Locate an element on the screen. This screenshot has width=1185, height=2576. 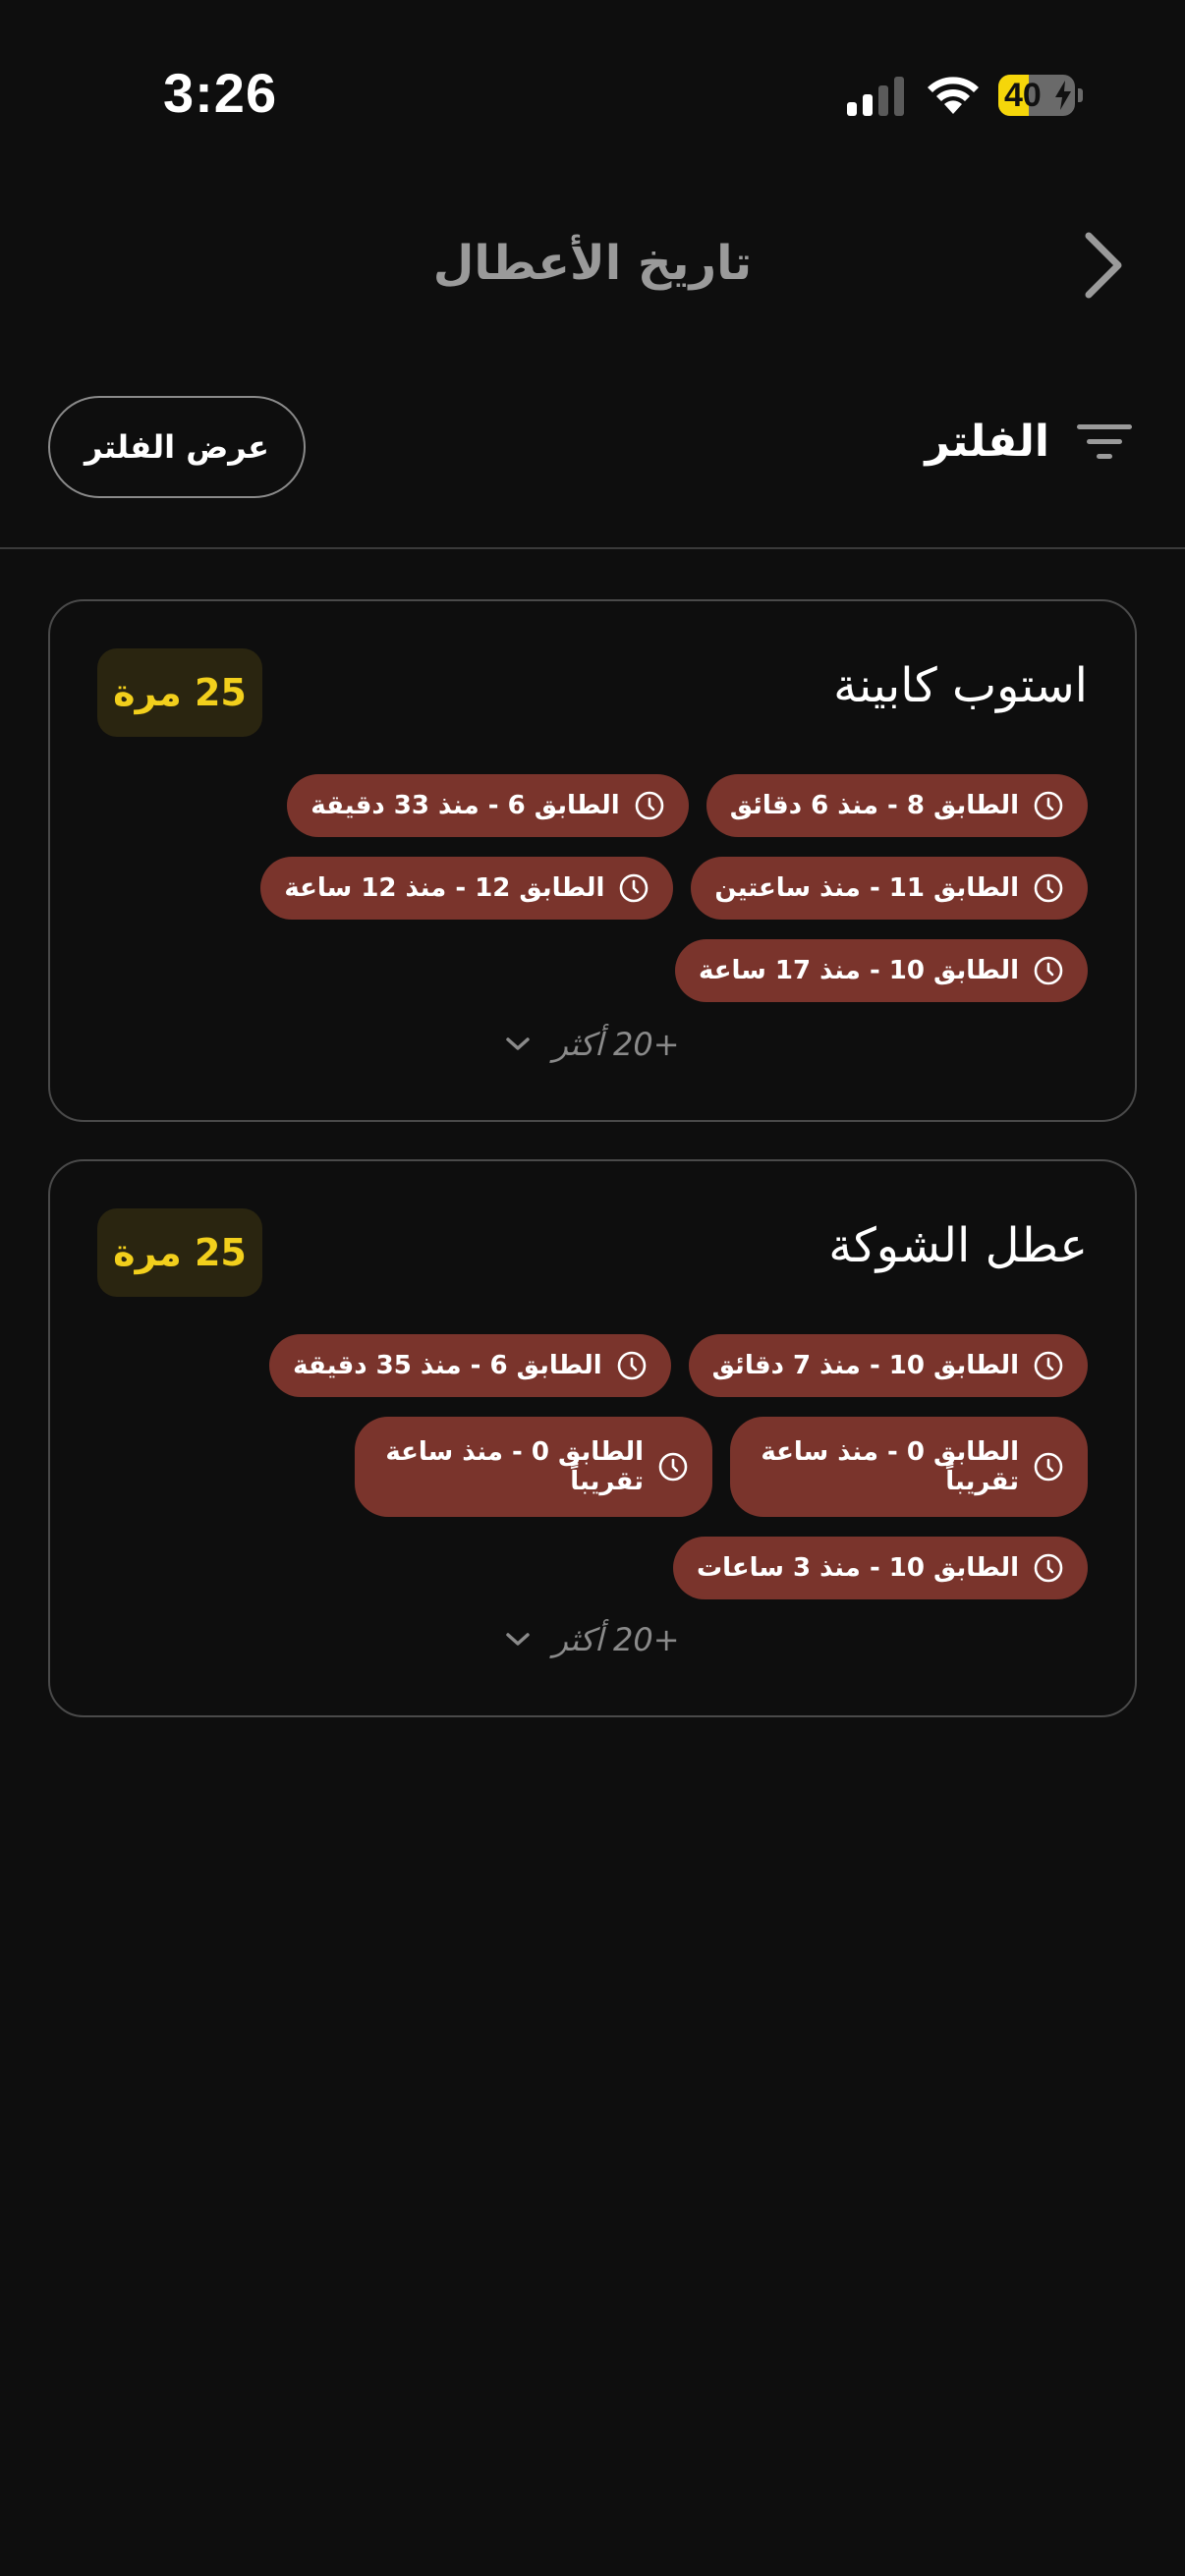
show-filter-button: عرض الفلتر is located at coordinates (177, 447).